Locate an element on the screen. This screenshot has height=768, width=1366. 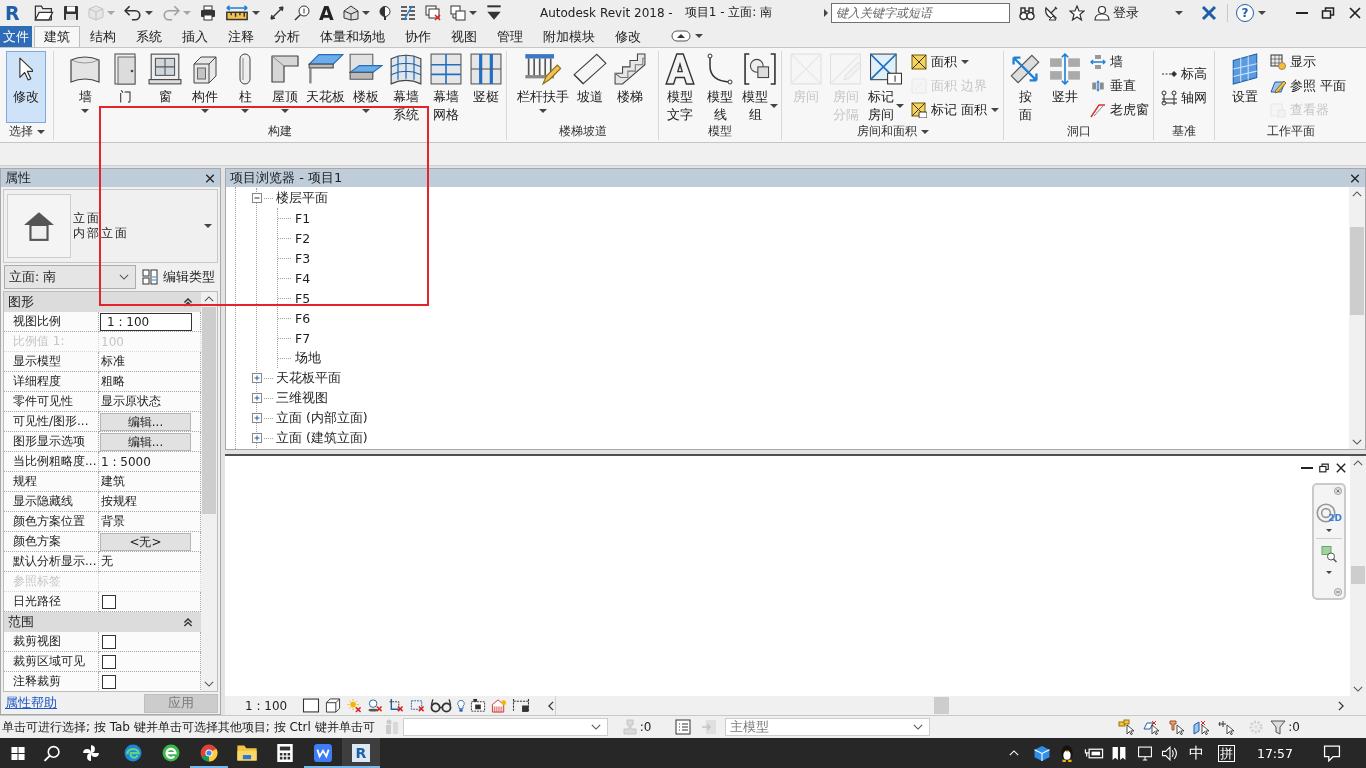
four-squares-icon is located at coordinates (18, 753).